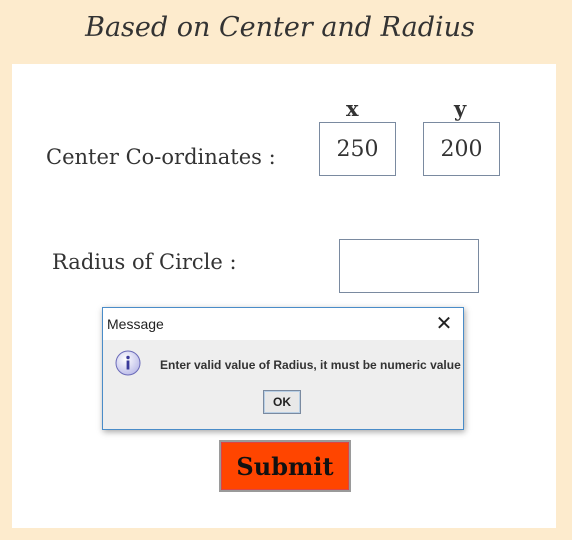 This screenshot has height=540, width=572. What do you see at coordinates (444, 324) in the screenshot?
I see `close-icon: ✕` at bounding box center [444, 324].